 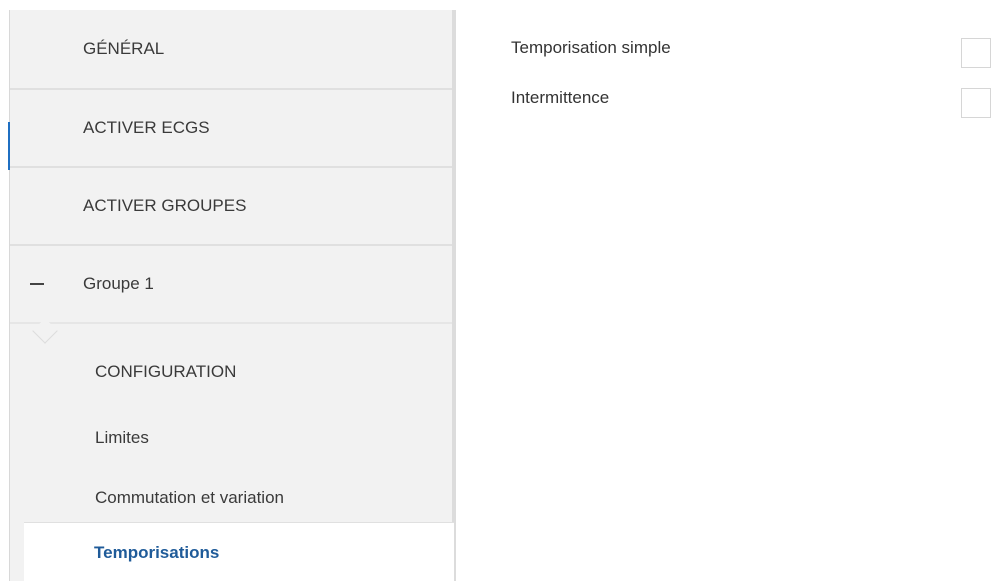 What do you see at coordinates (124, 48) in the screenshot?
I see `sidebar-item-label: GÉNÉRAL` at bounding box center [124, 48].